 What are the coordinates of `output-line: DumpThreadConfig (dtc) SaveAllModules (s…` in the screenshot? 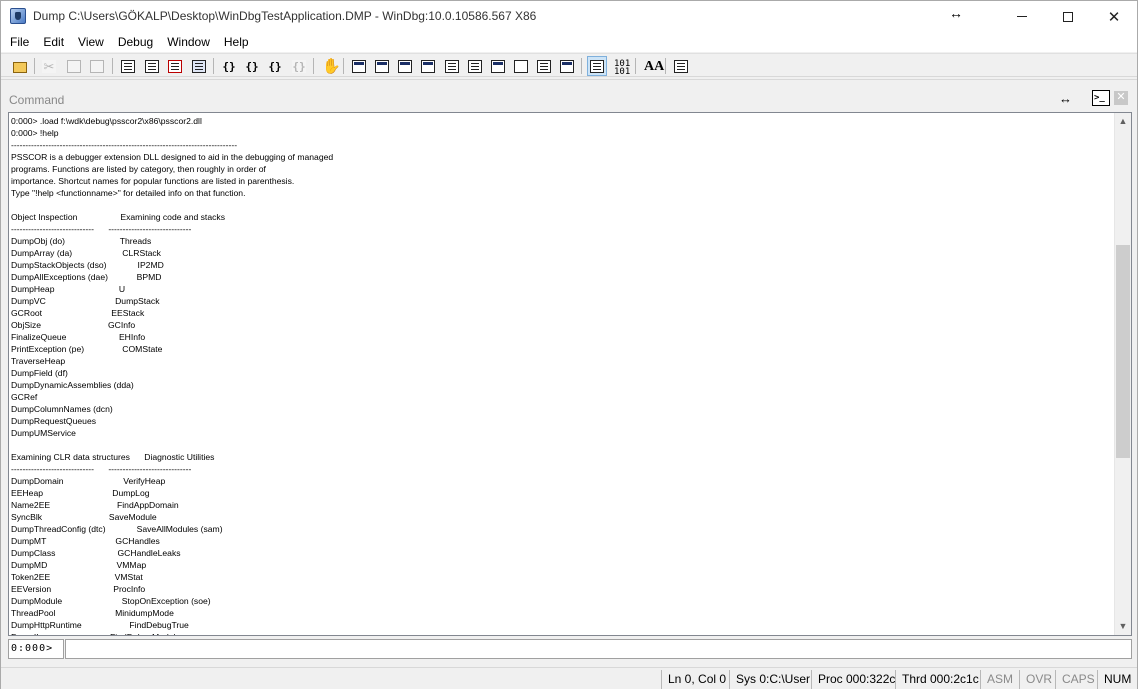 It's located at (117, 529).